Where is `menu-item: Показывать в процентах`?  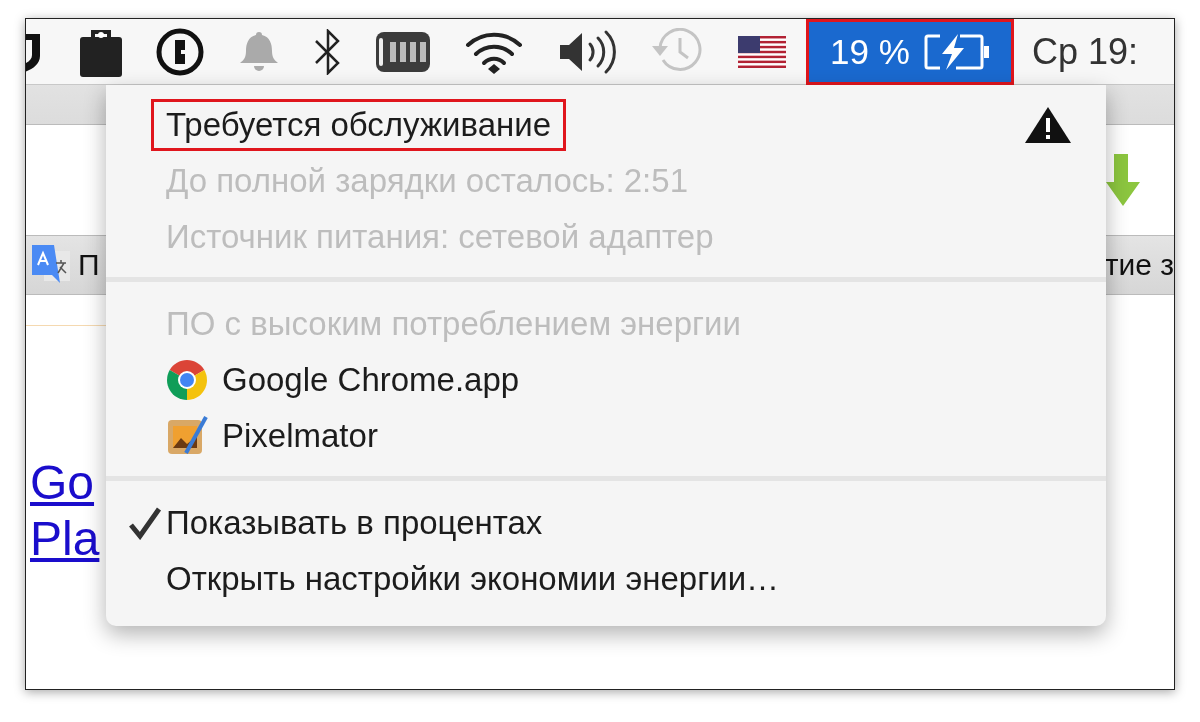 menu-item: Показывать в процентах is located at coordinates (354, 523).